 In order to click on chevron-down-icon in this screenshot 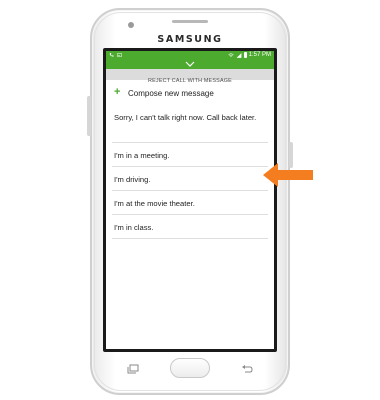, I will do `click(190, 64)`.